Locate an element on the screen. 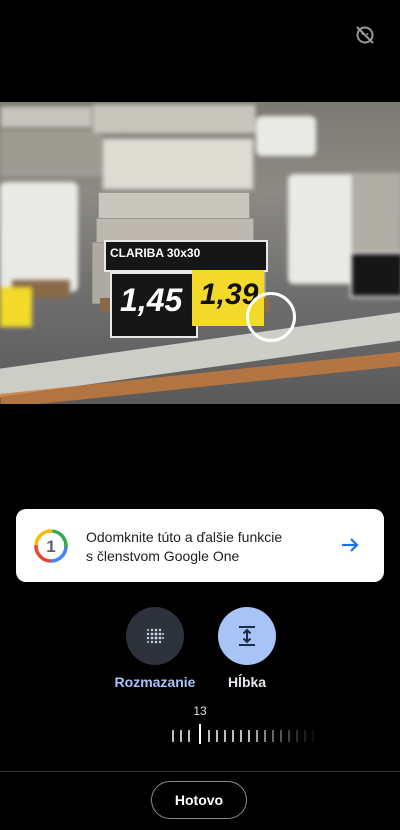 This screenshot has width=400, height=830. blur-dots-icon is located at coordinates (155, 636).